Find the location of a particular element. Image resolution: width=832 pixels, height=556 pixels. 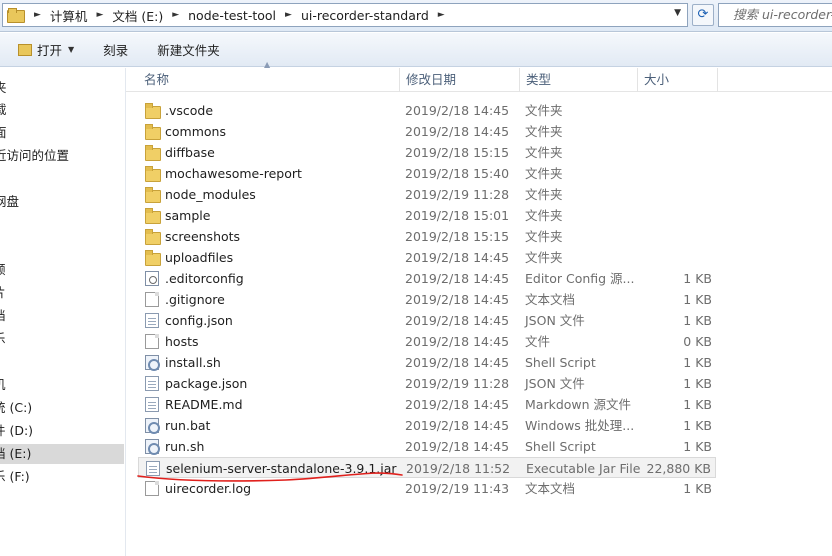

file-row: hosts 2019/2/18 14:45 文件 0 KB is located at coordinates (427, 341).